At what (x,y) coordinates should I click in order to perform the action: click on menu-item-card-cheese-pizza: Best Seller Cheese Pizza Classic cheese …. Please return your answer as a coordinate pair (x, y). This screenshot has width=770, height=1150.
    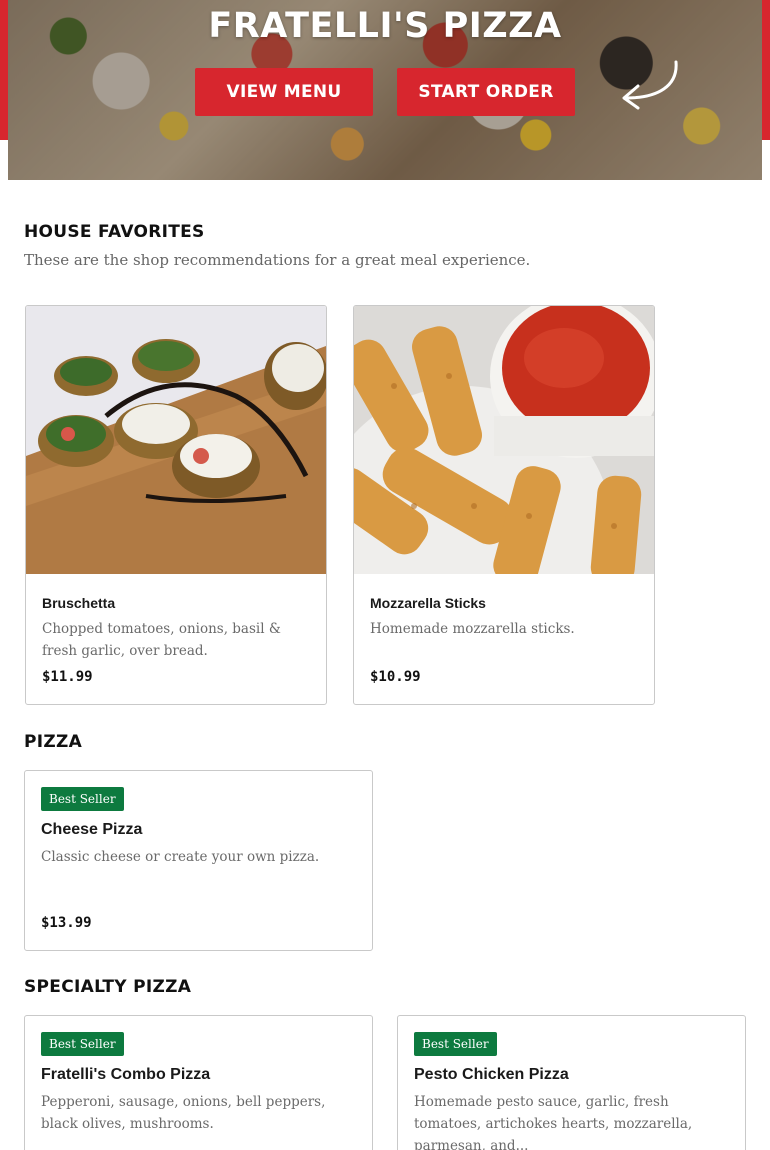
    Looking at the image, I should click on (198, 860).